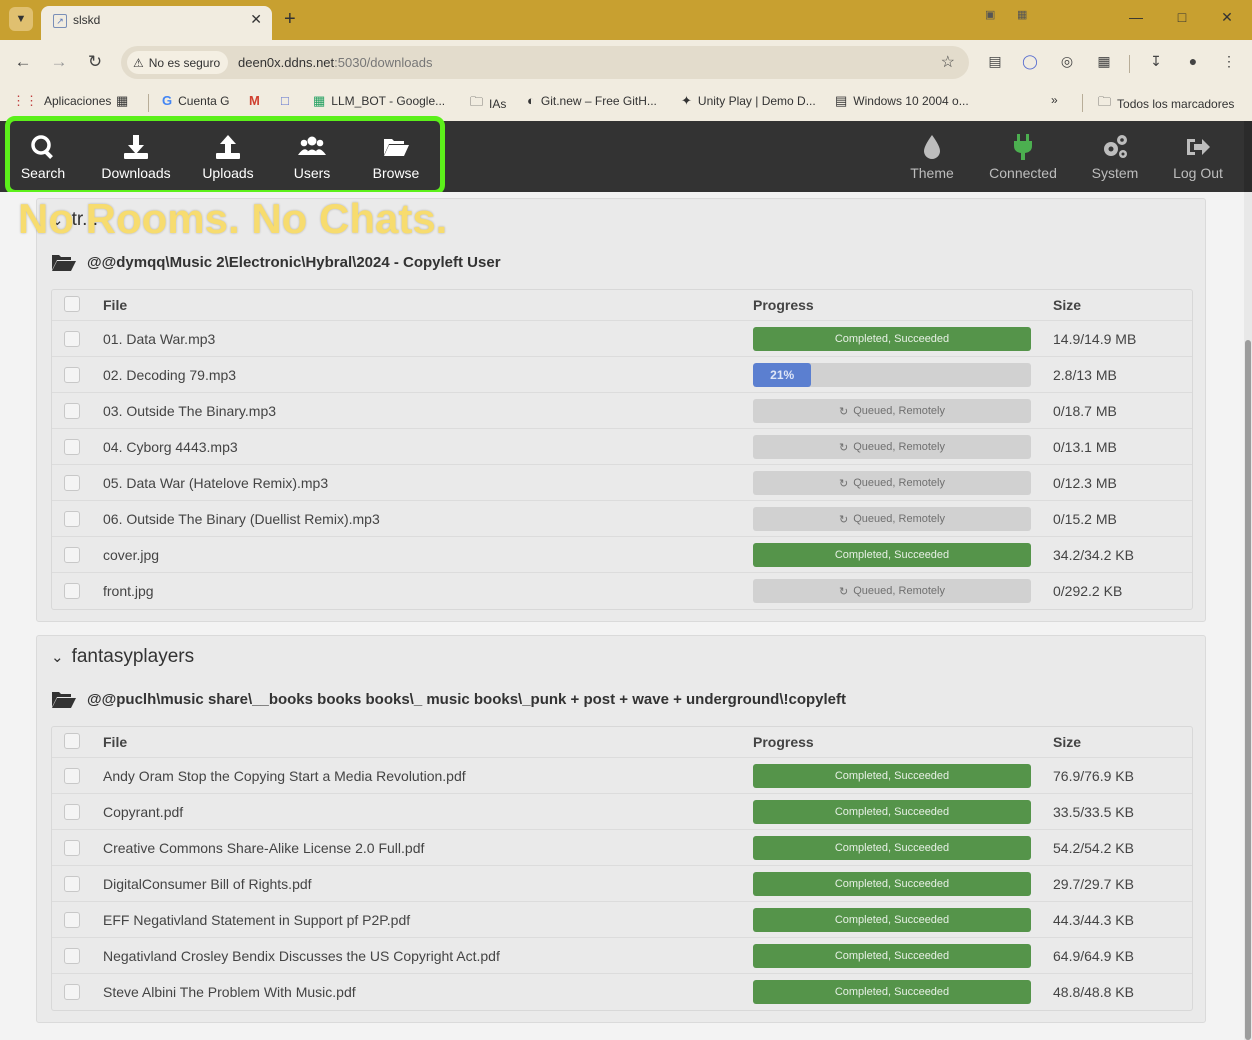 The image size is (1252, 1040). What do you see at coordinates (1136, 17) in the screenshot?
I see `minimize-button: —` at bounding box center [1136, 17].